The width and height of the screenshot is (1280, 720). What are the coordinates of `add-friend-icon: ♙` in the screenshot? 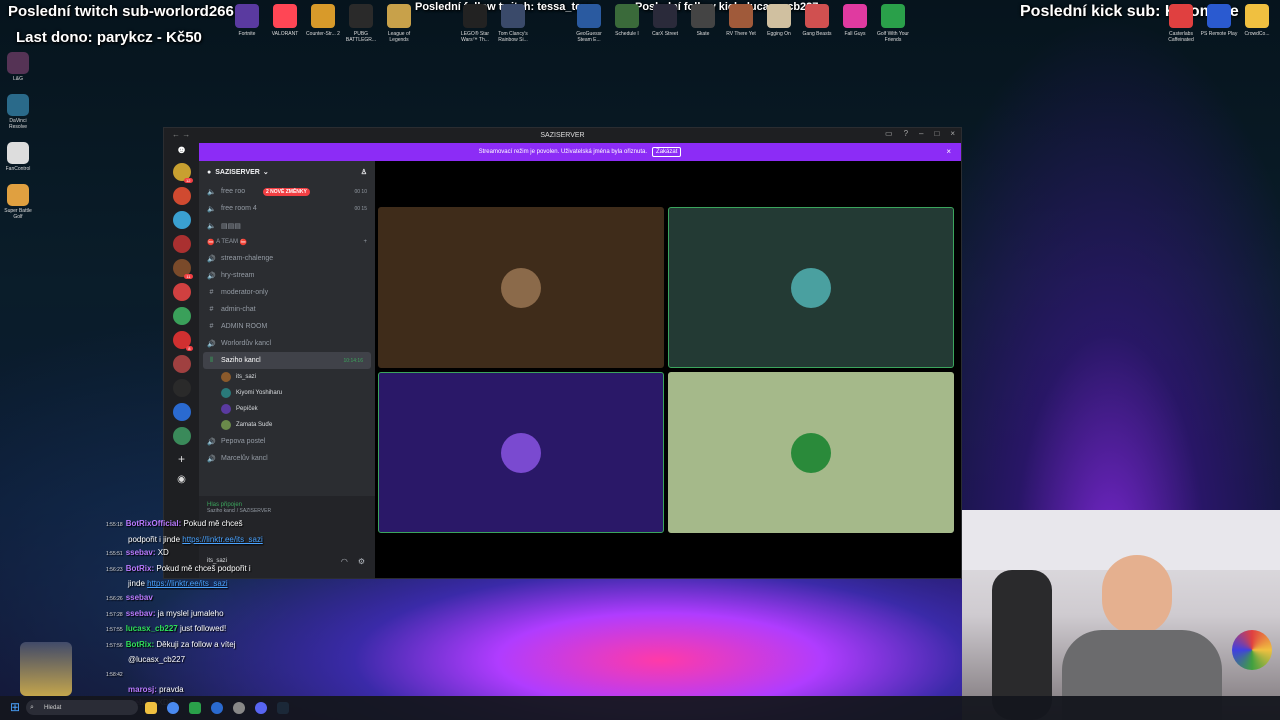 It's located at (364, 172).